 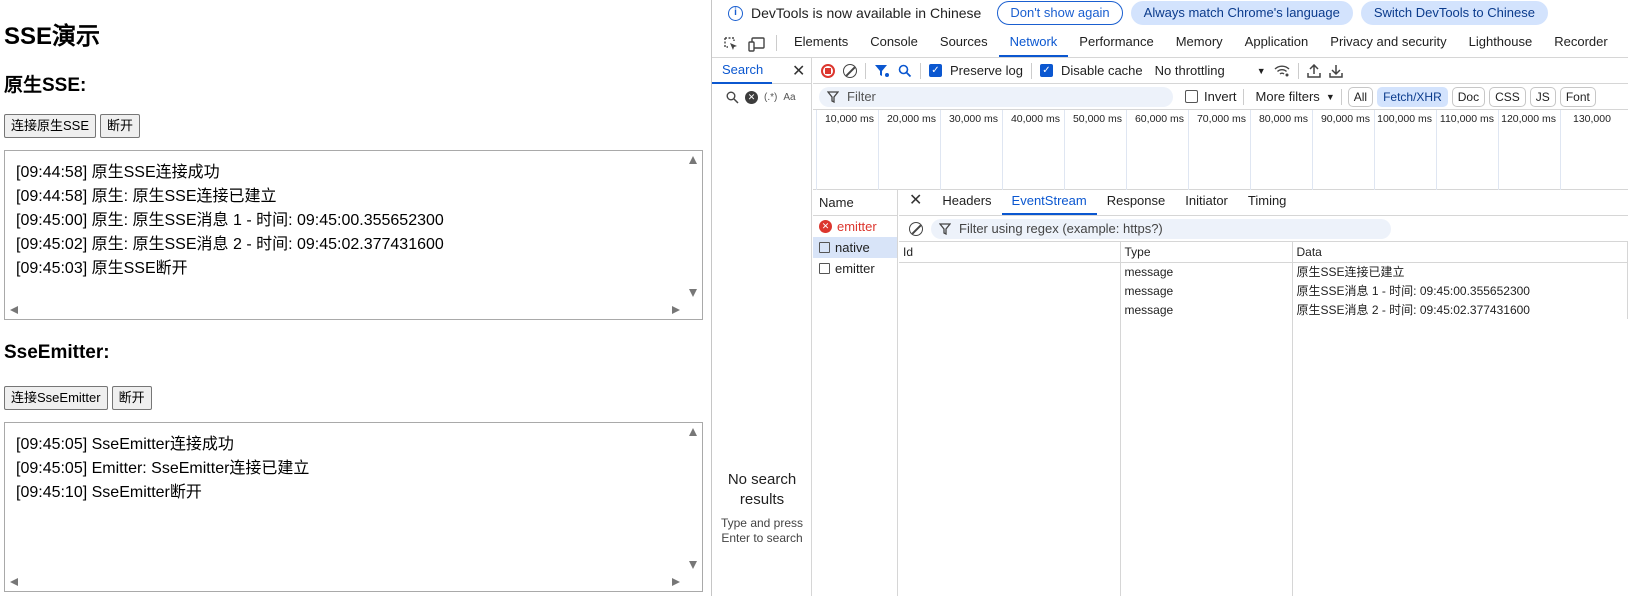 I want to click on timeline-tick: 90,000 ms, so click(x=1343, y=150).